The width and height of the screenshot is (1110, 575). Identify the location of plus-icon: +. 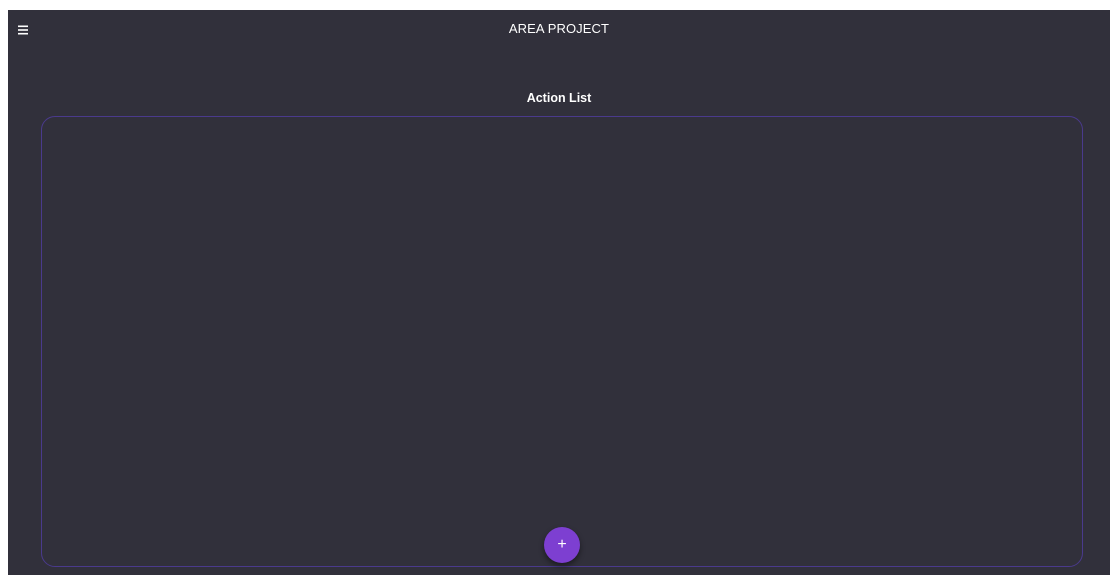
(562, 544).